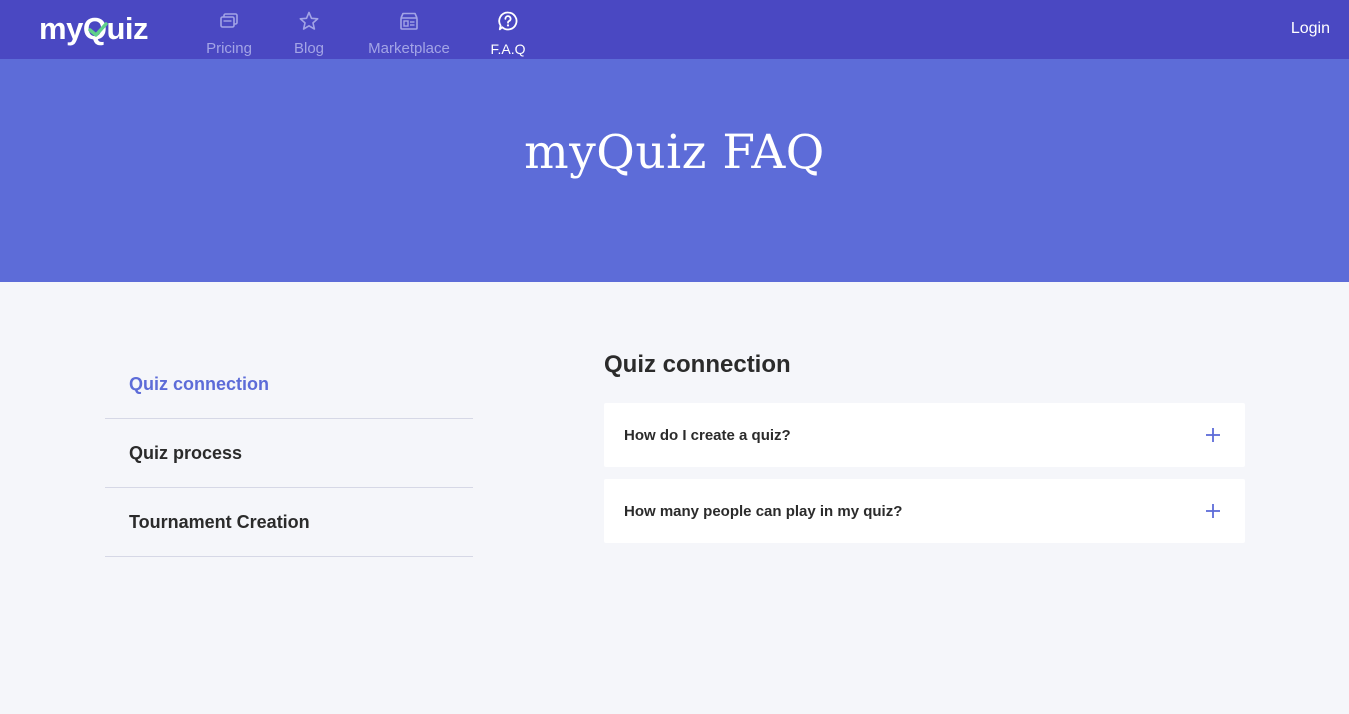  I want to click on cards-icon, so click(229, 20).